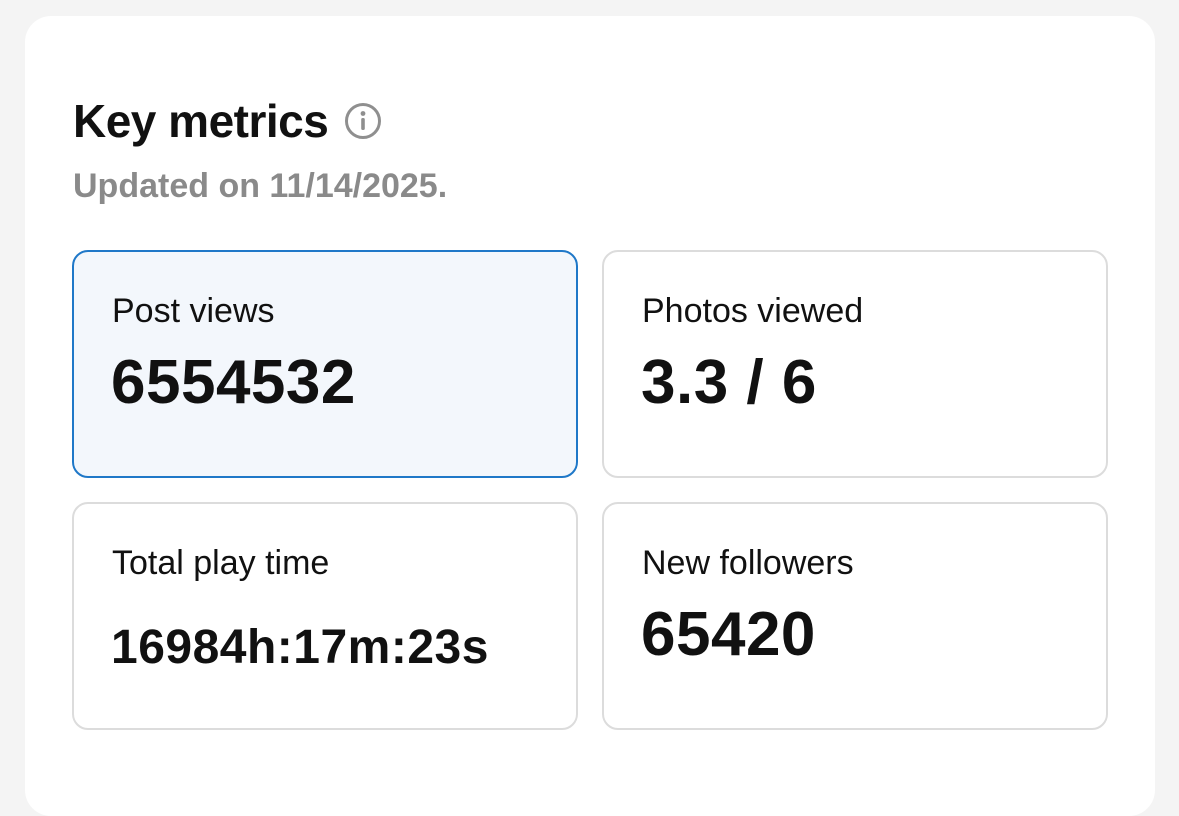 This screenshot has width=1179, height=816. What do you see at coordinates (753, 311) in the screenshot?
I see `metric-label: Photos viewed` at bounding box center [753, 311].